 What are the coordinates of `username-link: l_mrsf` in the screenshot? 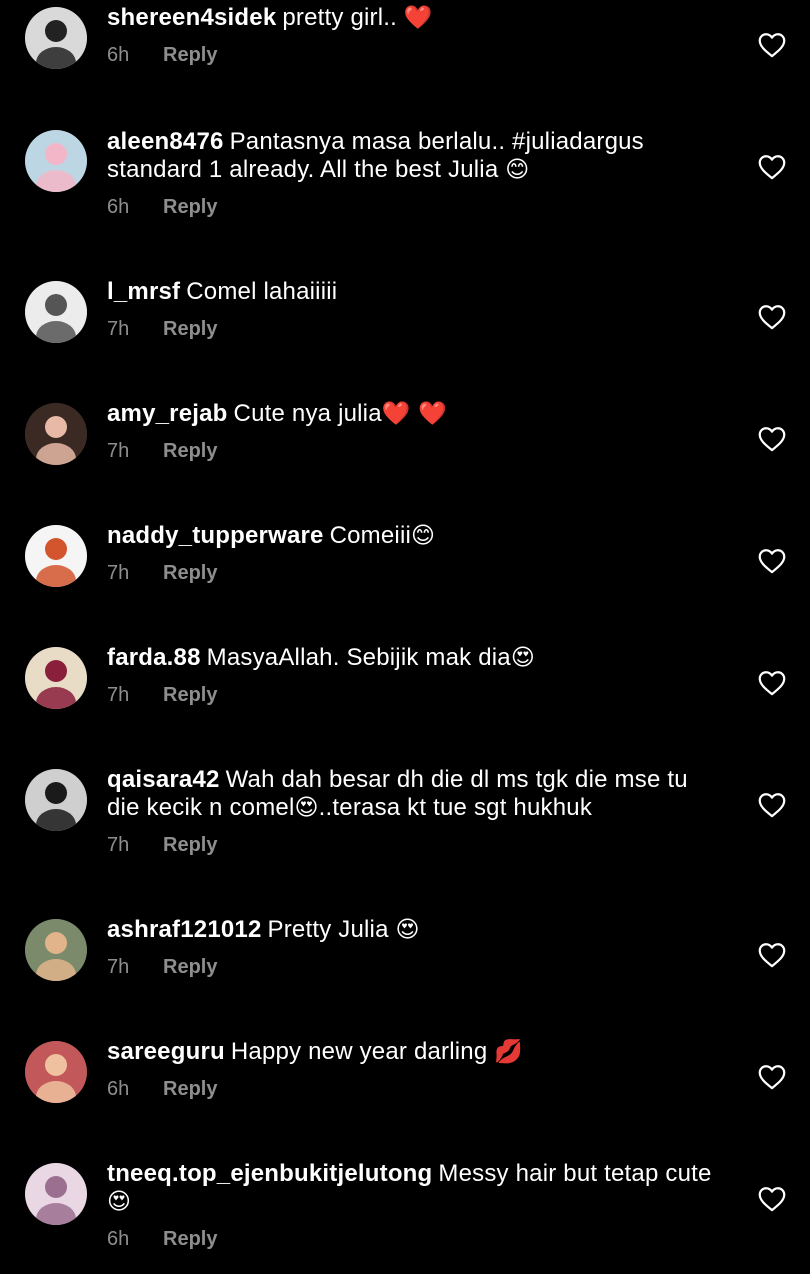 It's located at (143, 291).